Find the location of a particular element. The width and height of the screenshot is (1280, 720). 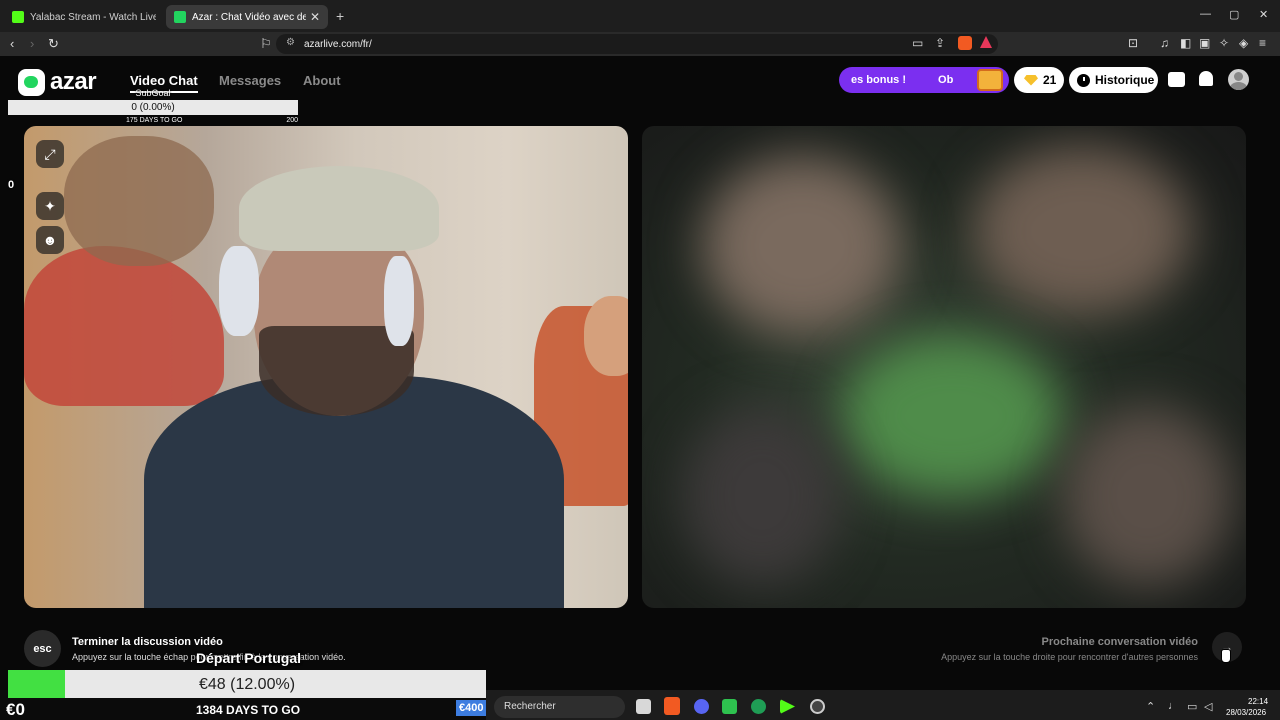

donation-goal-days: 1384 DAYS TO GO is located at coordinates (248, 710).